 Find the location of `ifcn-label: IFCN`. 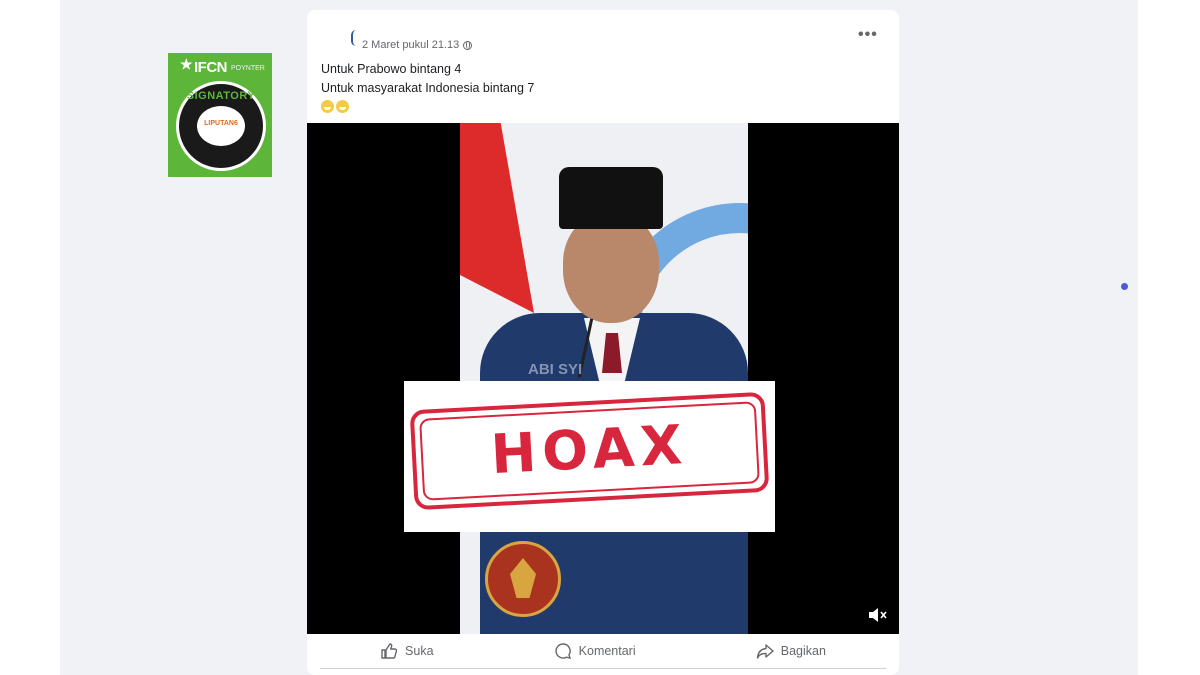

ifcn-label: IFCN is located at coordinates (211, 67).